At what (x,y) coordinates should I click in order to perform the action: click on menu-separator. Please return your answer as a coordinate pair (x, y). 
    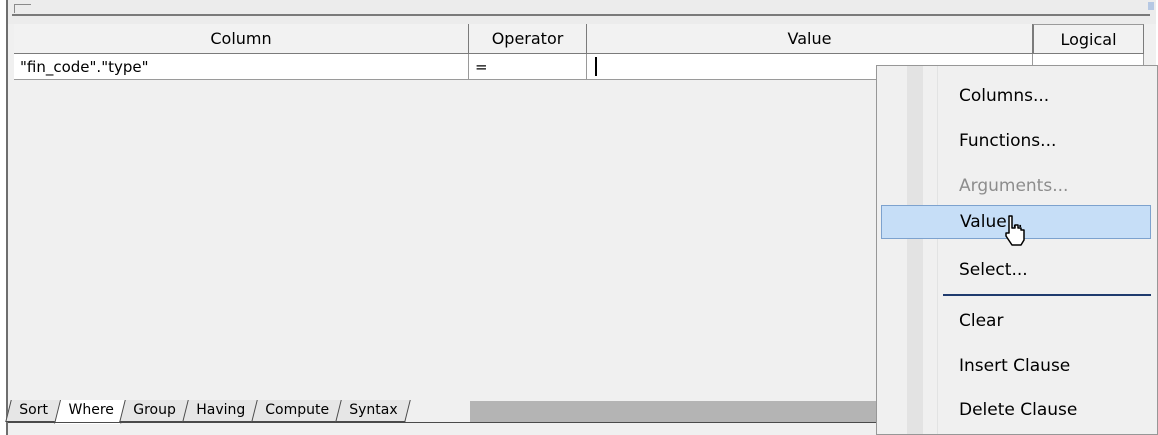
    Looking at the image, I should click on (1047, 295).